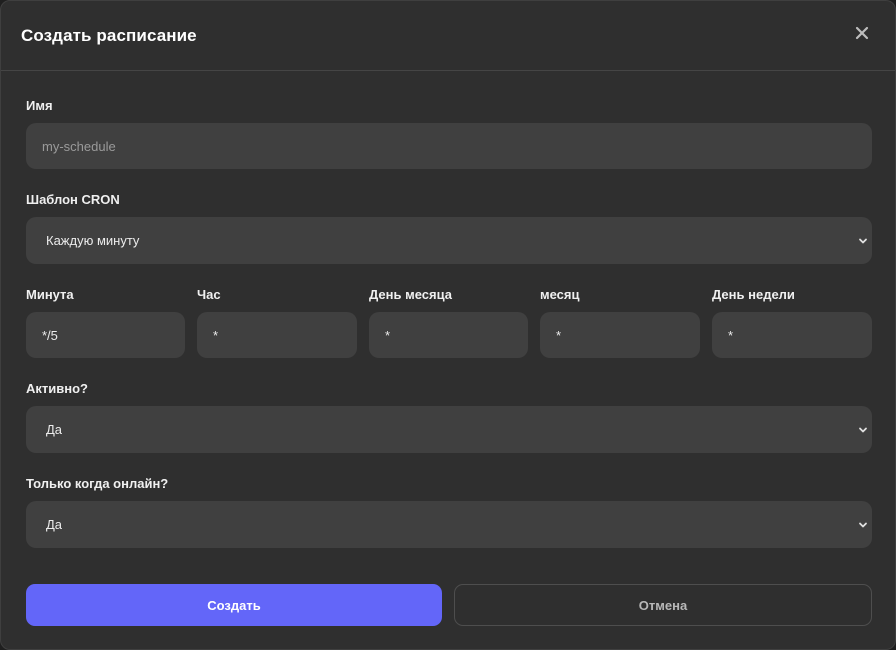  What do you see at coordinates (54, 524) in the screenshot?
I see `online-only-value: Да` at bounding box center [54, 524].